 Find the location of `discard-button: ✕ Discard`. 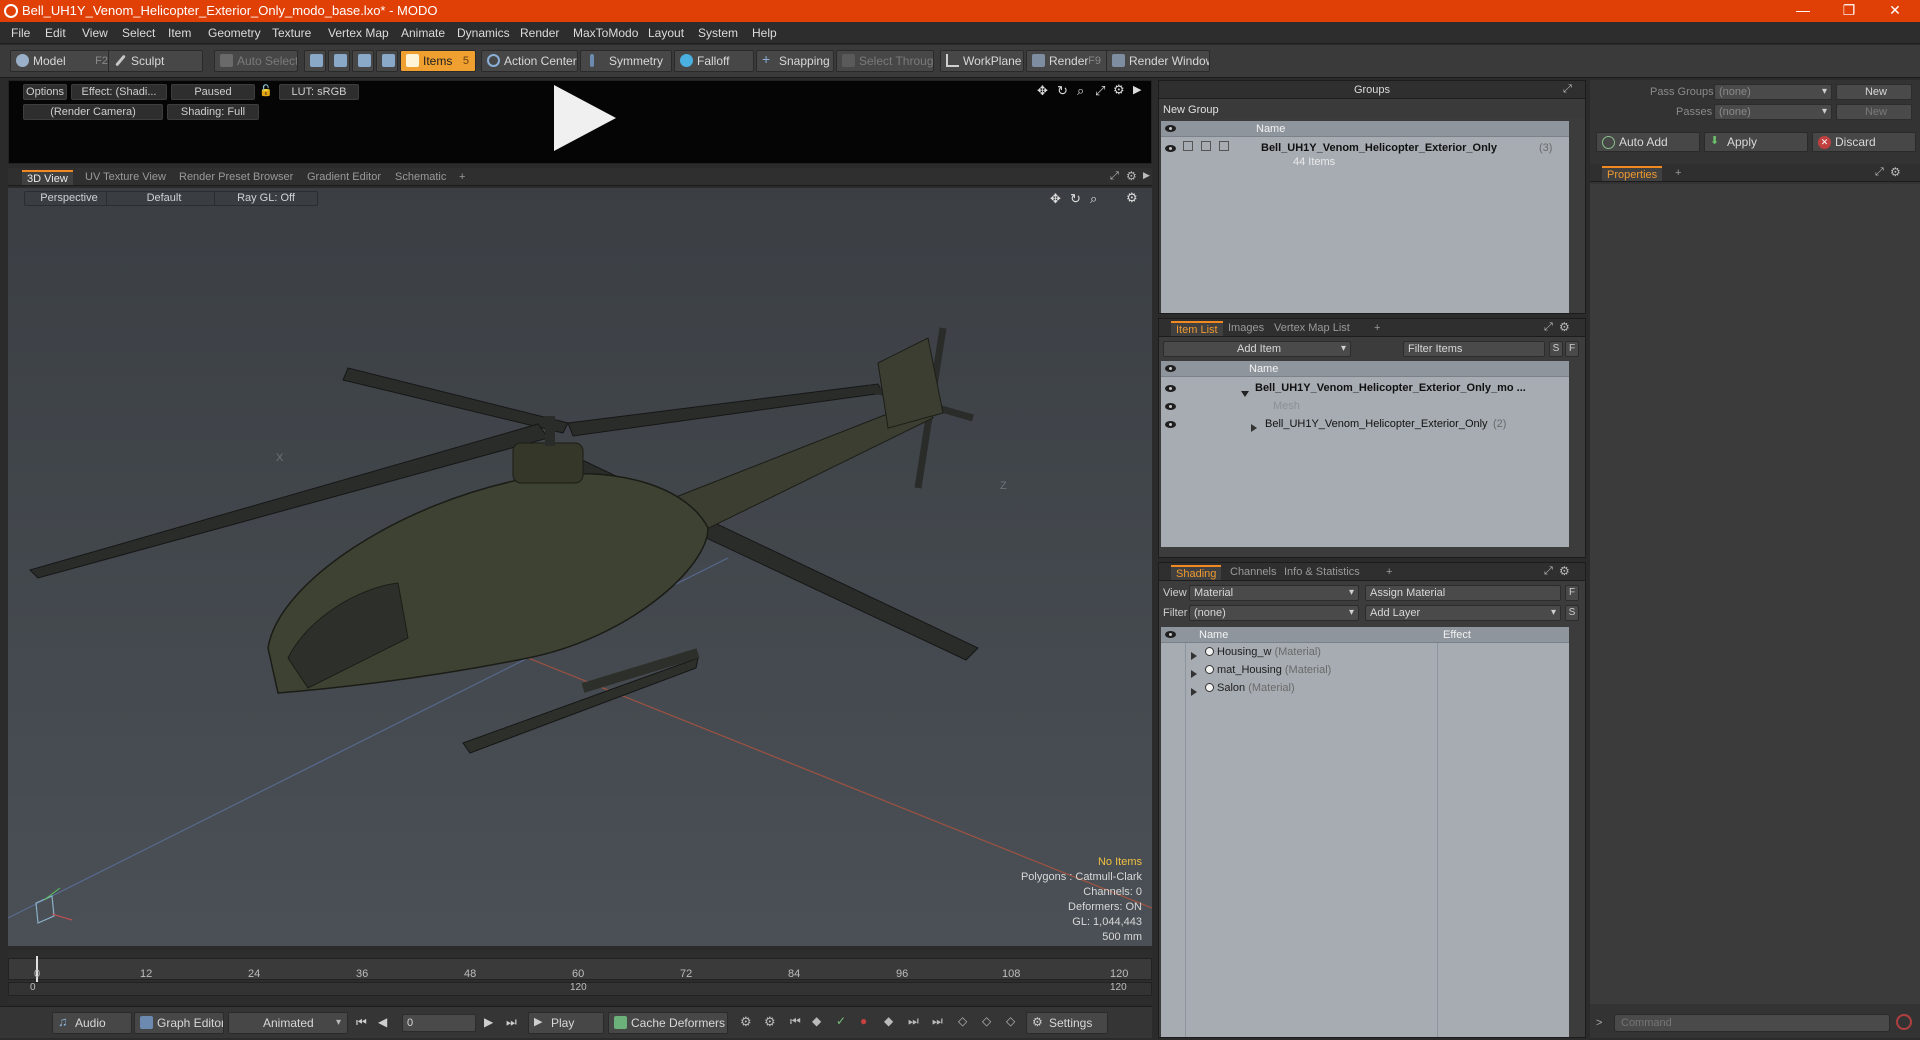

discard-button: ✕ Discard is located at coordinates (1864, 142).